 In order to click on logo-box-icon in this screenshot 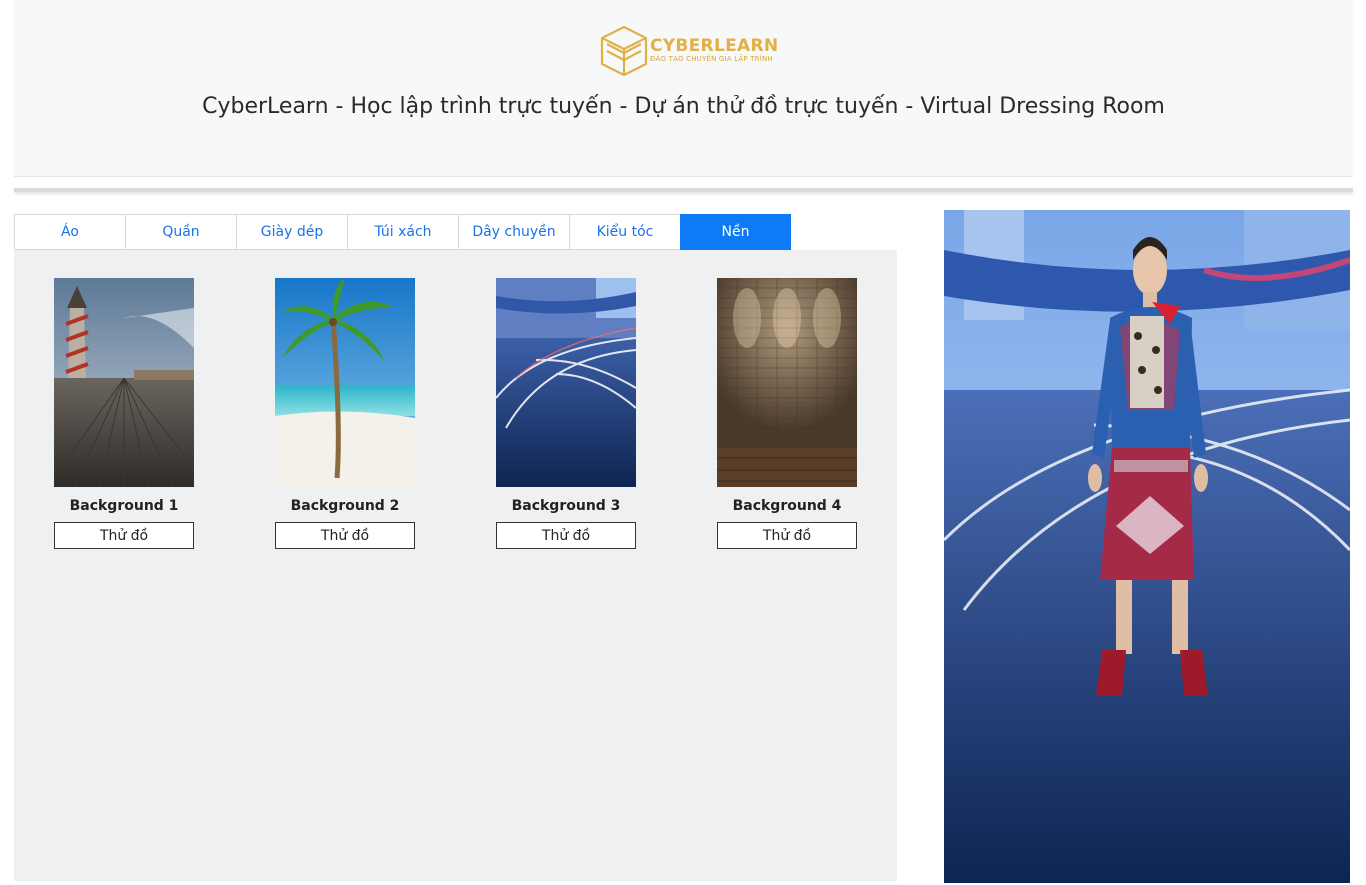, I will do `click(624, 51)`.